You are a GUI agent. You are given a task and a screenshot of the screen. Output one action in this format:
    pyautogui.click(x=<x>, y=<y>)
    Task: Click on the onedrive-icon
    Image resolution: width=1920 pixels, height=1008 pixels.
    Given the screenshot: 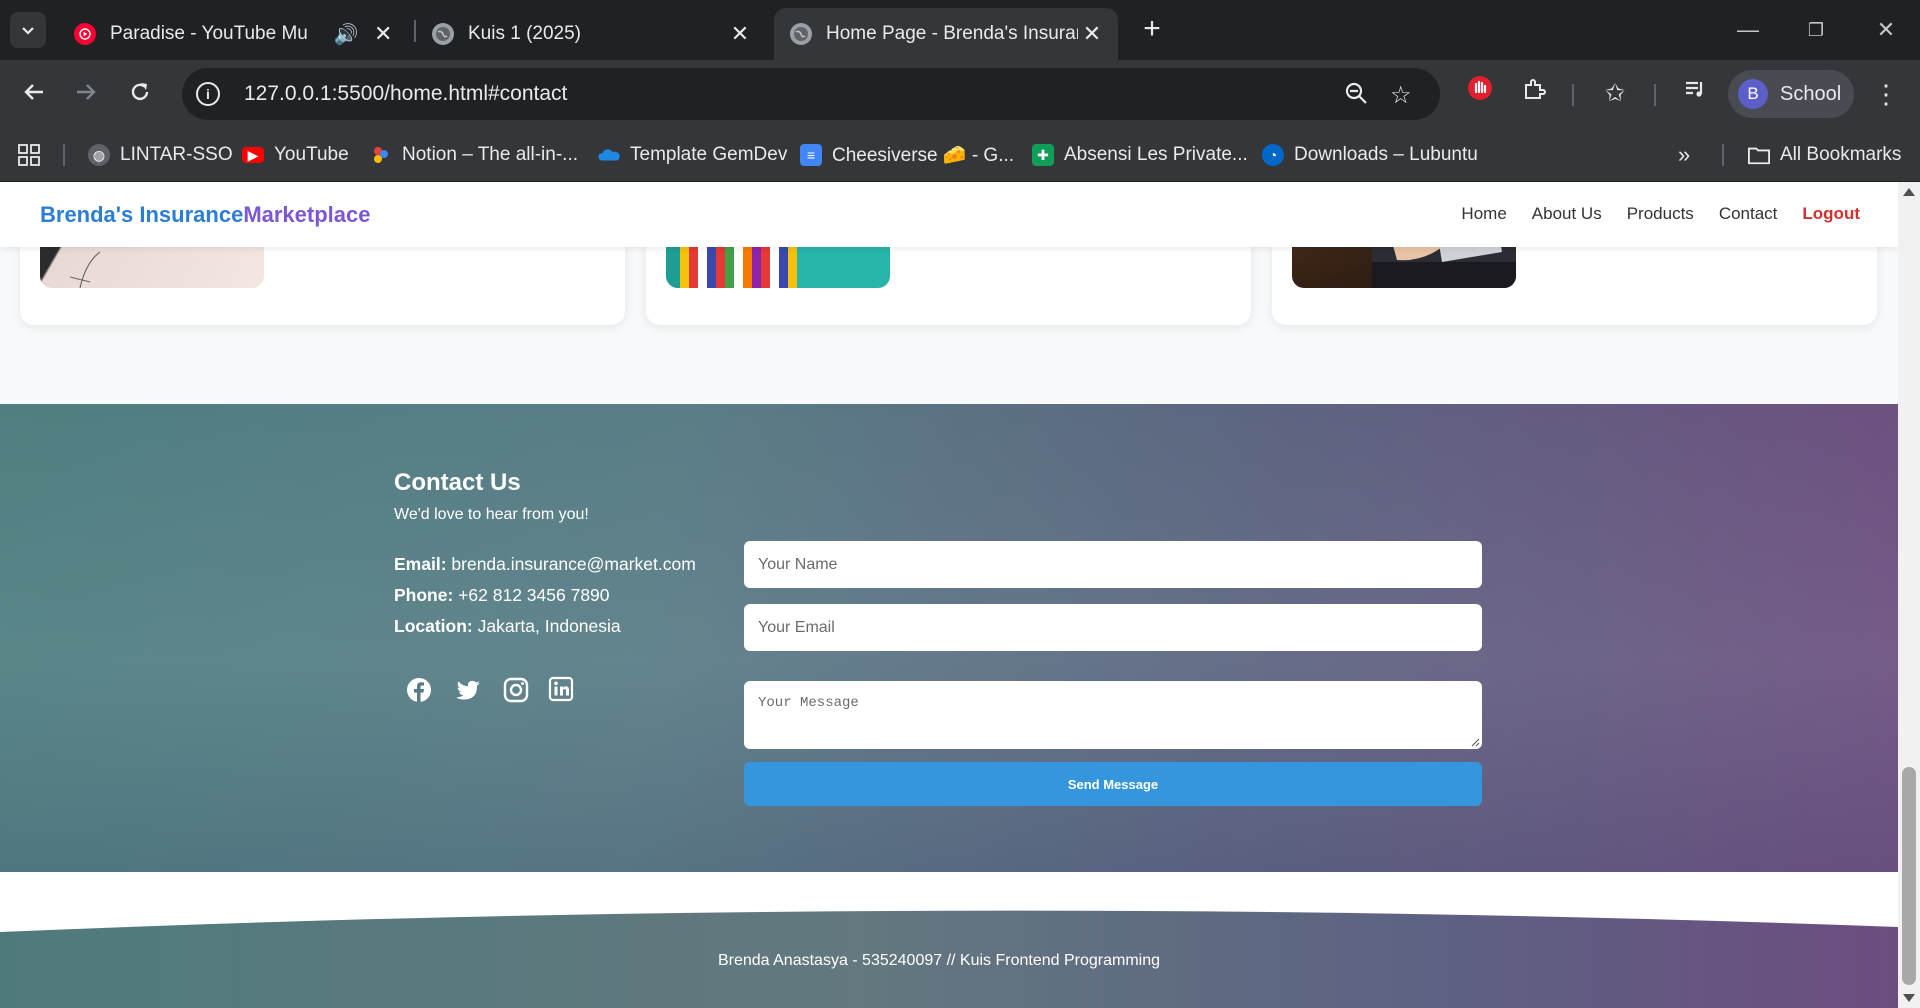 What is the action you would take?
    pyautogui.click(x=609, y=155)
    